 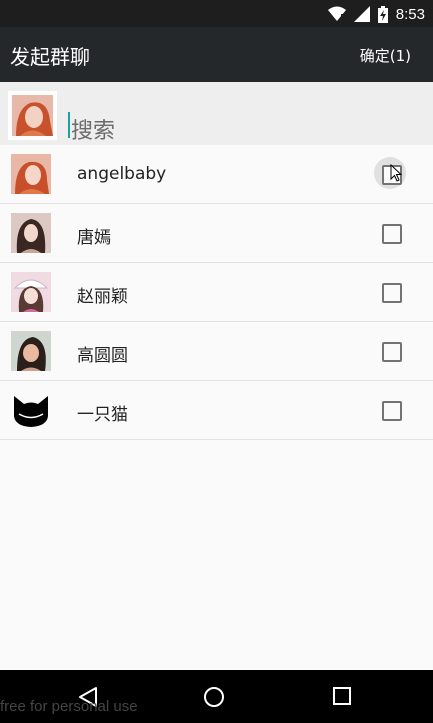 What do you see at coordinates (361, 14) in the screenshot?
I see `signal-icon` at bounding box center [361, 14].